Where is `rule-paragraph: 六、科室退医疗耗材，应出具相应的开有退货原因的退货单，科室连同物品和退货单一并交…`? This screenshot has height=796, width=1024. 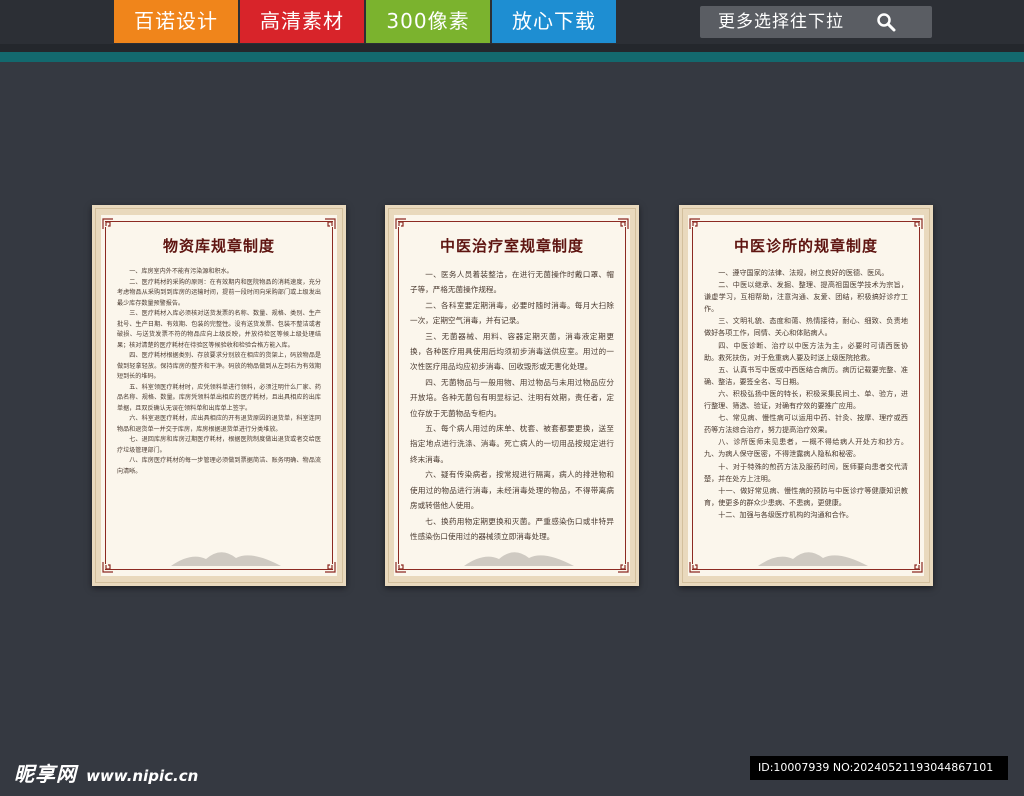 rule-paragraph: 六、科室退医疗耗材，应出具相应的开有退货原因的退货单，科室连同物品和退货单一并交… is located at coordinates (219, 424).